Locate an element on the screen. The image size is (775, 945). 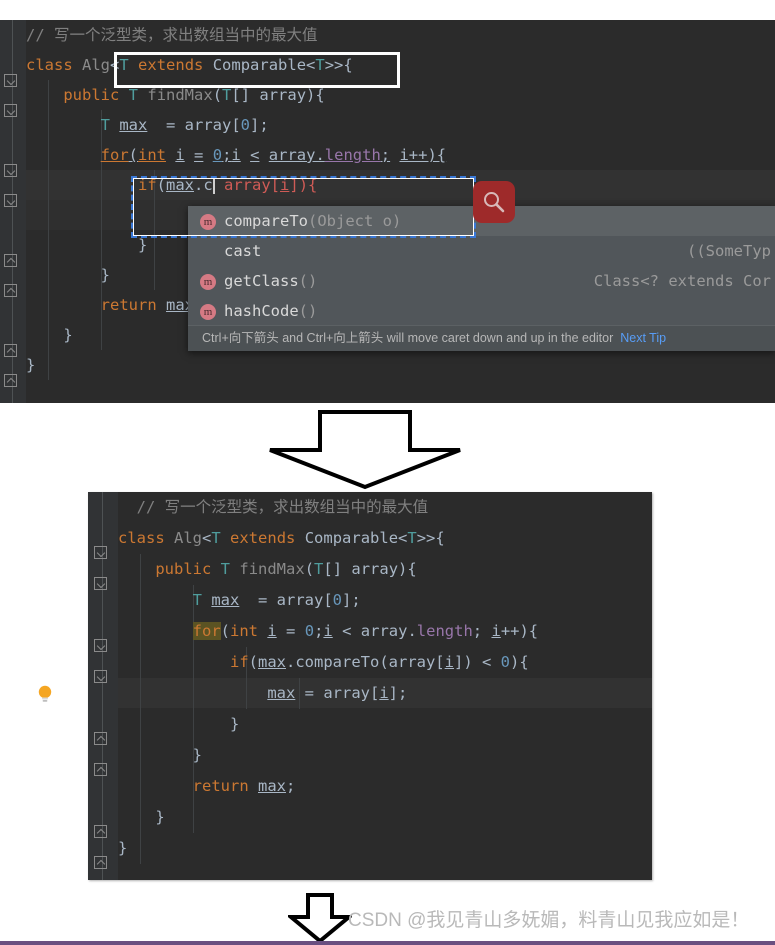
completion-item-name: getClass is located at coordinates (261, 281).